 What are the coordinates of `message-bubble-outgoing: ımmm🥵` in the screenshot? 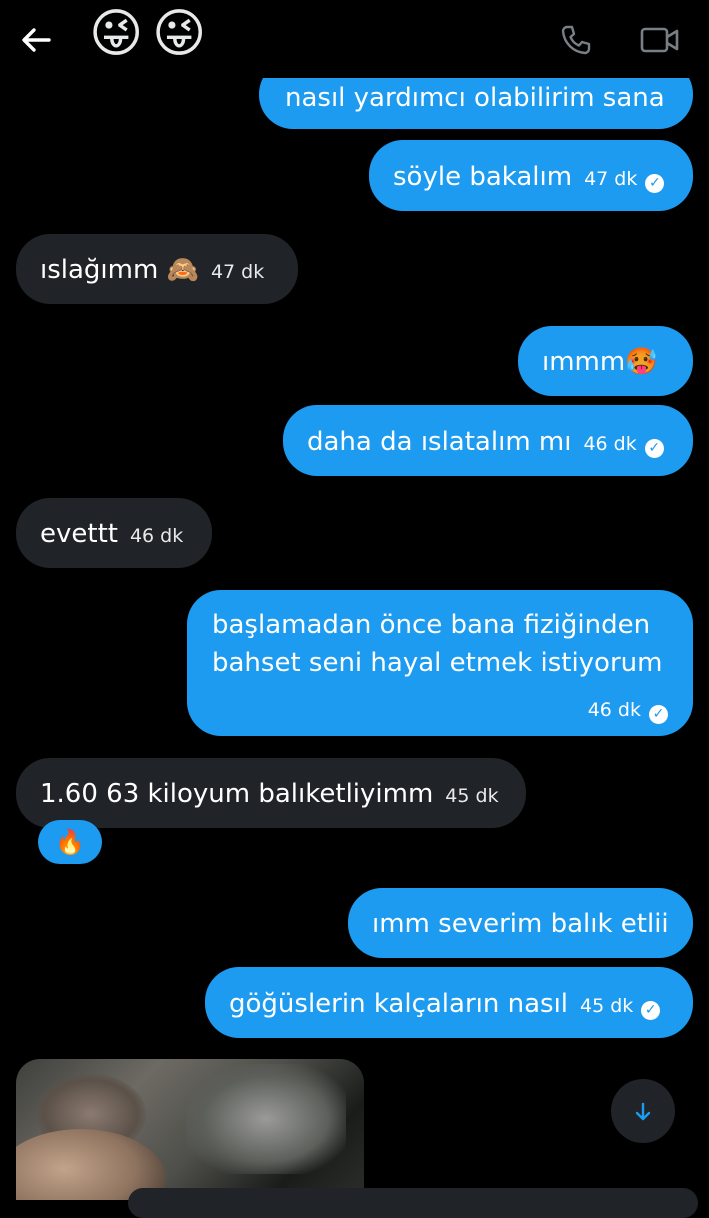 It's located at (605, 361).